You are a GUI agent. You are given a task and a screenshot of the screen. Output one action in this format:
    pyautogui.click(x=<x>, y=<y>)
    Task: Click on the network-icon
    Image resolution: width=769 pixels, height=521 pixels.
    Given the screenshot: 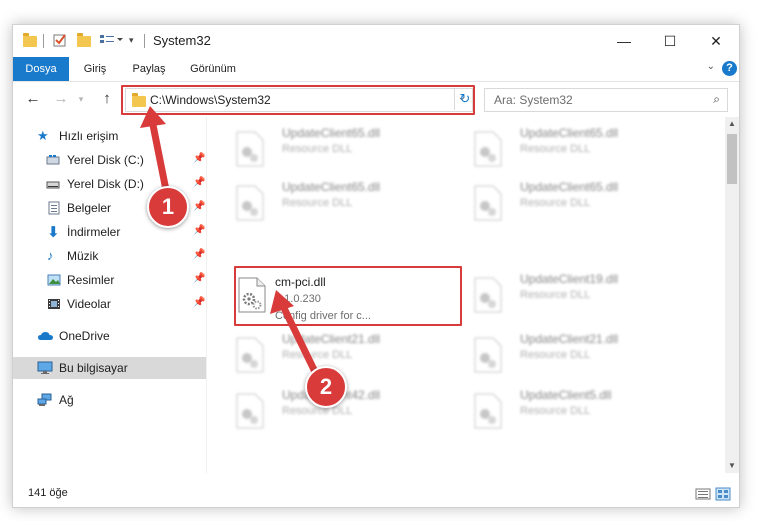 What is the action you would take?
    pyautogui.click(x=44, y=399)
    